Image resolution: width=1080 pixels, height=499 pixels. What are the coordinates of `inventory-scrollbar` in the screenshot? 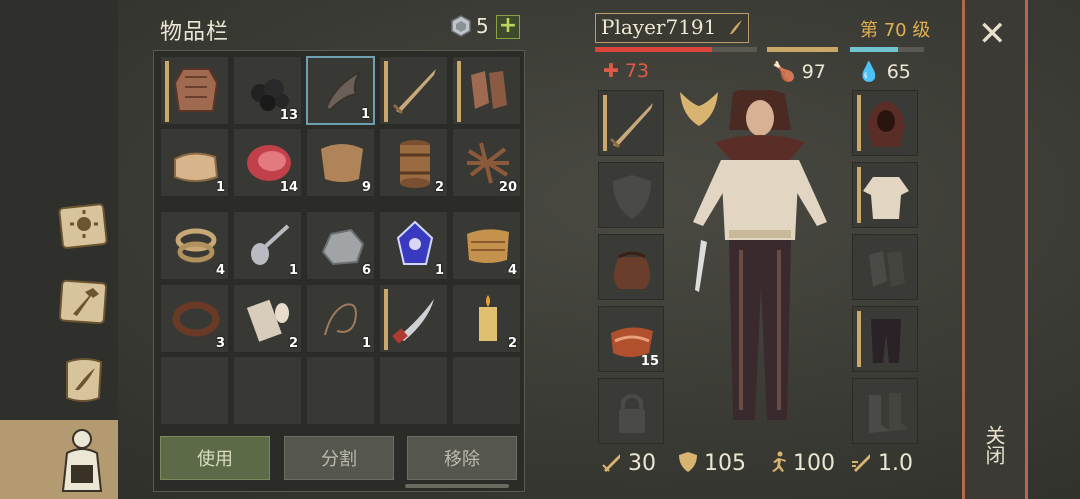 It's located at (457, 486).